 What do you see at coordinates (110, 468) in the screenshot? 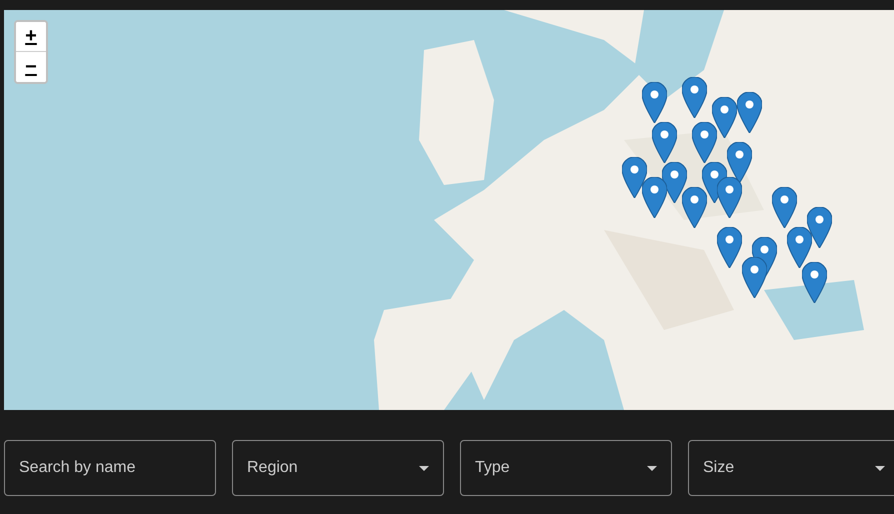
I see `search-field: Search by name` at bounding box center [110, 468].